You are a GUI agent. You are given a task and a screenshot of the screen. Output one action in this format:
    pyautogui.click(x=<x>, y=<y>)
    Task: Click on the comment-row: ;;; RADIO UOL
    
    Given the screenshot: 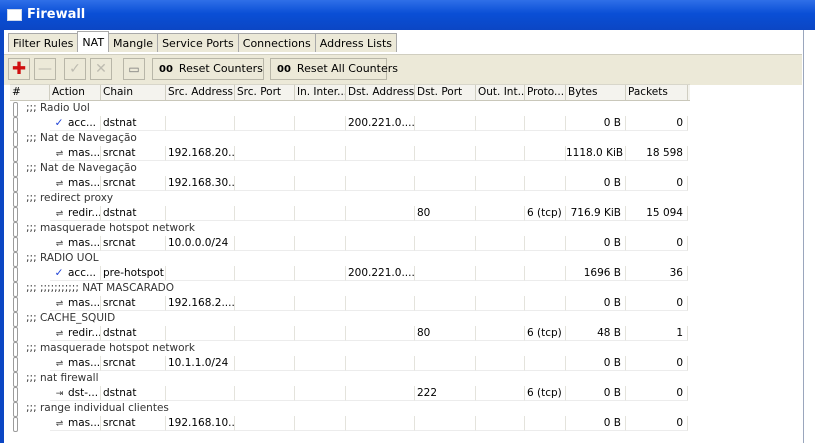 What is the action you would take?
    pyautogui.click(x=350, y=259)
    